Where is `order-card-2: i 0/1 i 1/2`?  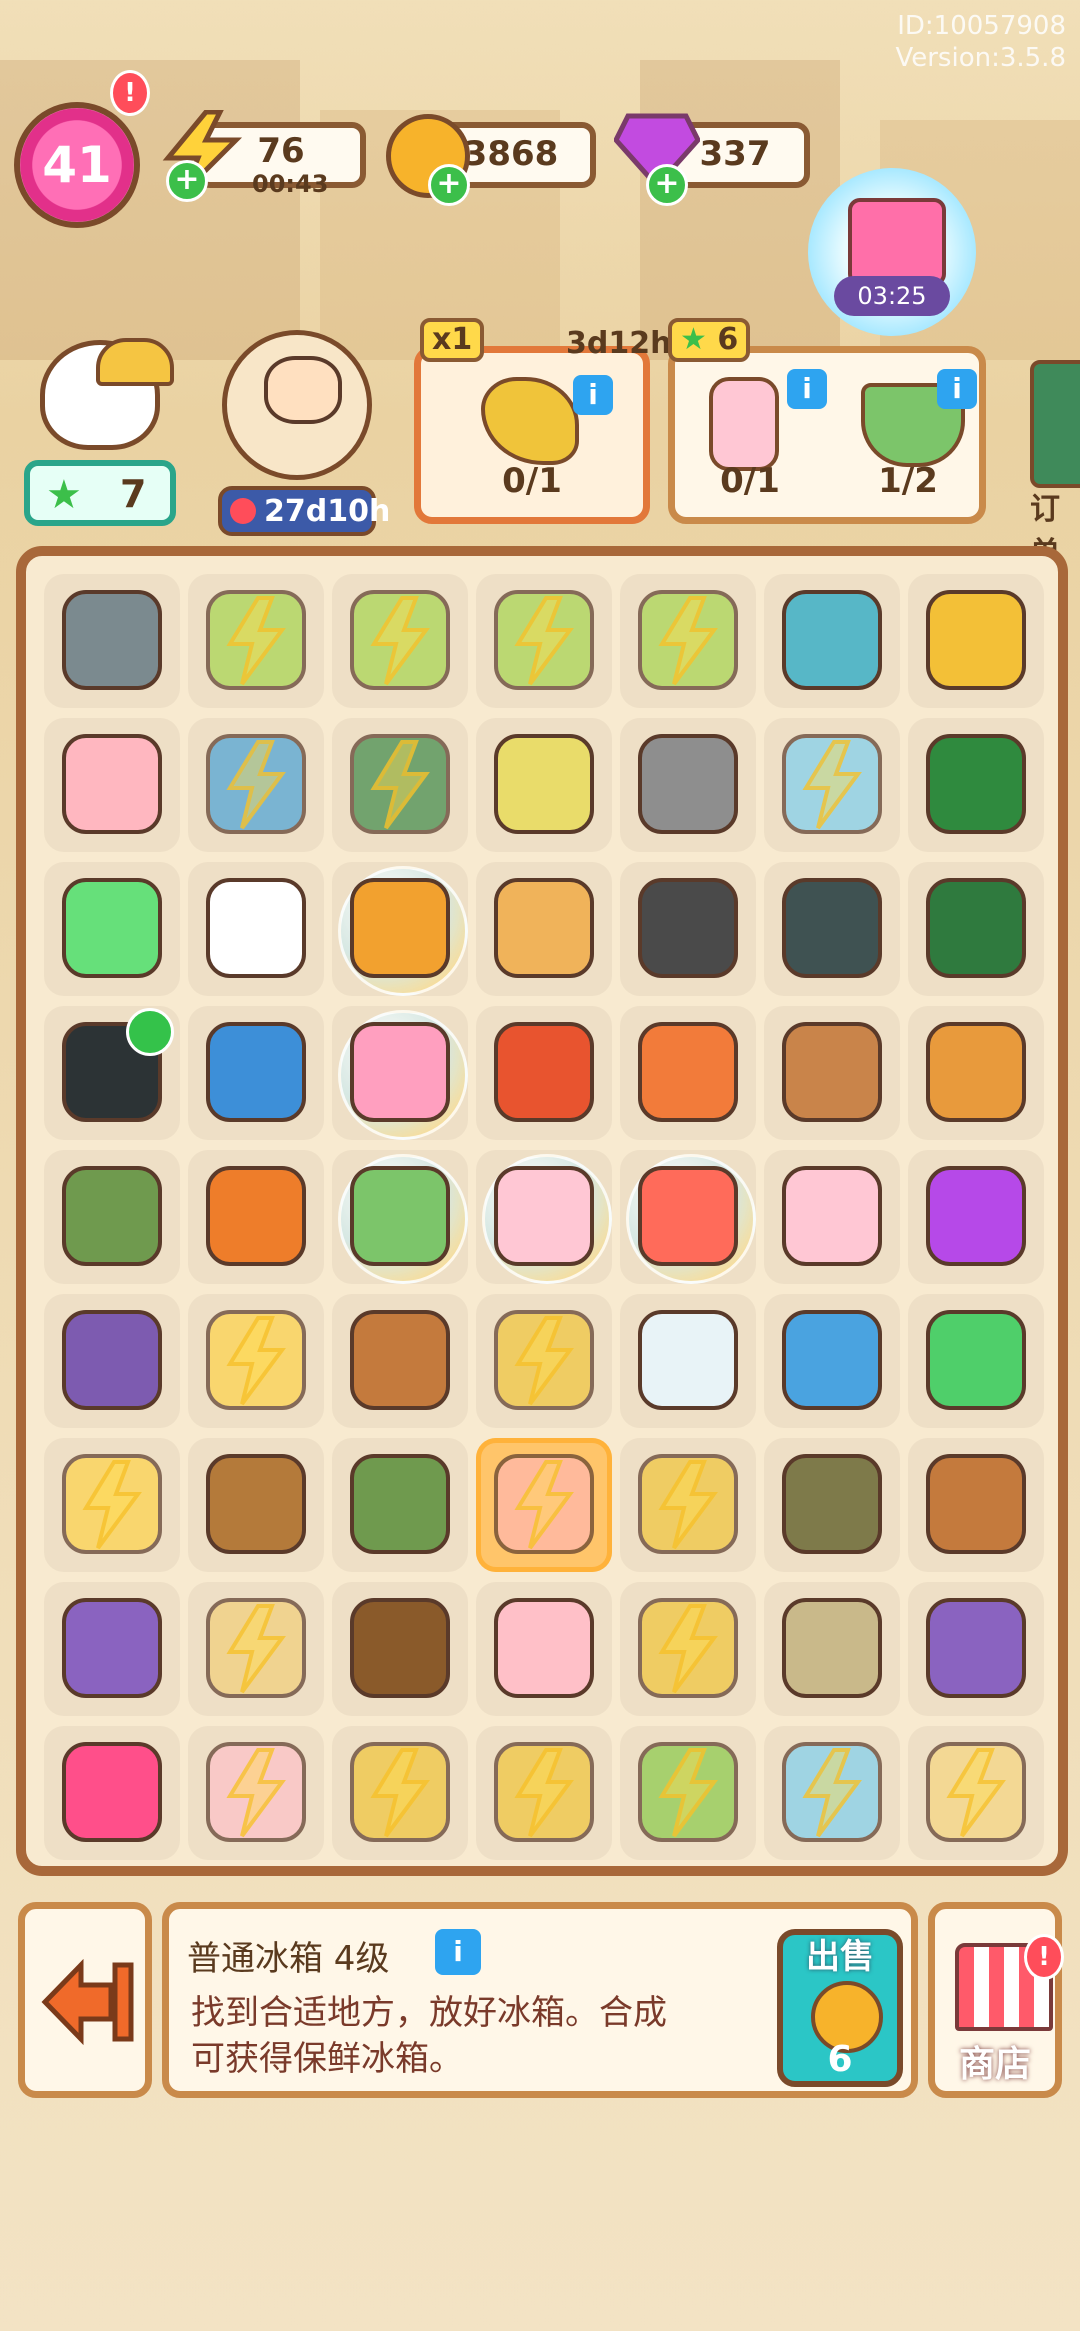 order-card-2: i 0/1 i 1/2 is located at coordinates (827, 435).